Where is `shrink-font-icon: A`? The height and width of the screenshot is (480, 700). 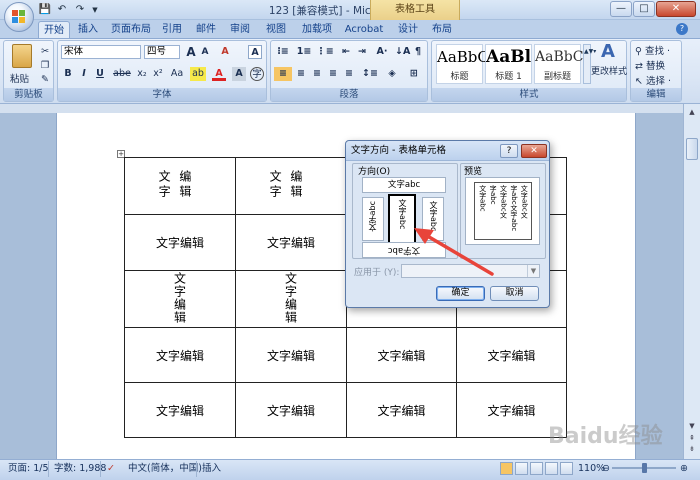
shrink-font-icon: A is located at coordinates (205, 52).